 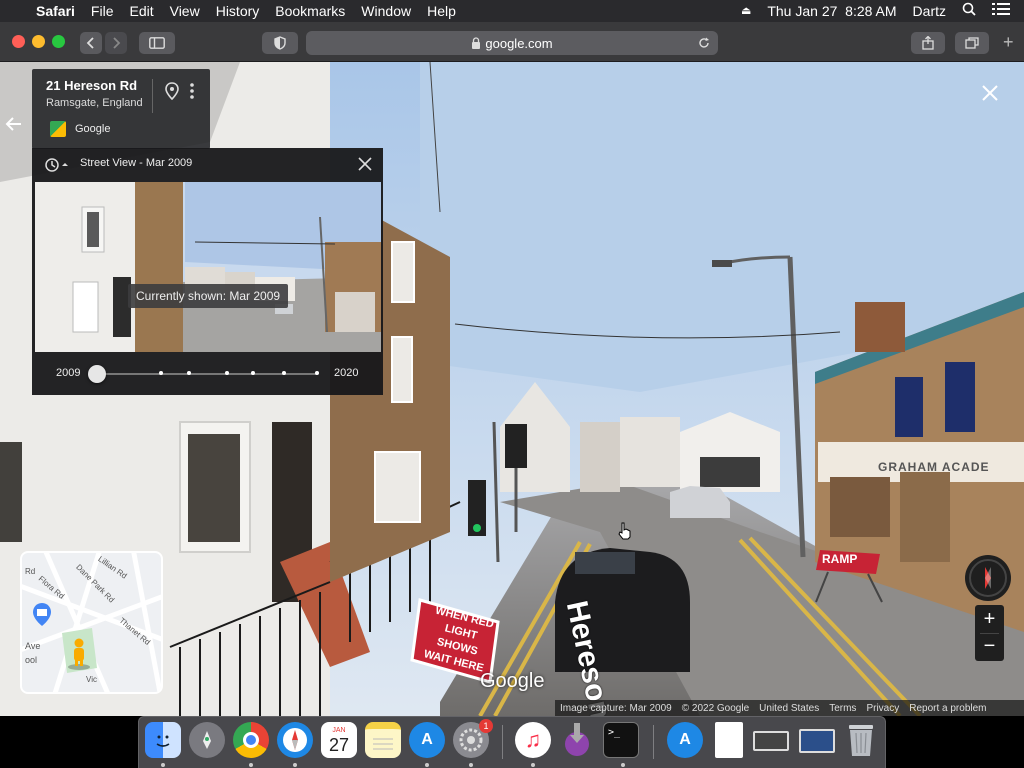 What do you see at coordinates (1004, 11) in the screenshot?
I see `control-center-icon` at bounding box center [1004, 11].